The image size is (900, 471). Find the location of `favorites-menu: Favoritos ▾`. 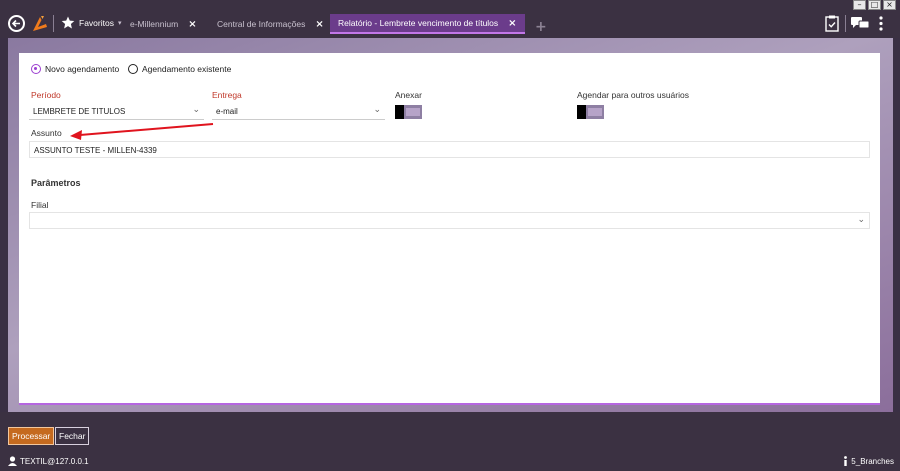

favorites-menu: Favoritos ▾ is located at coordinates (91, 22).